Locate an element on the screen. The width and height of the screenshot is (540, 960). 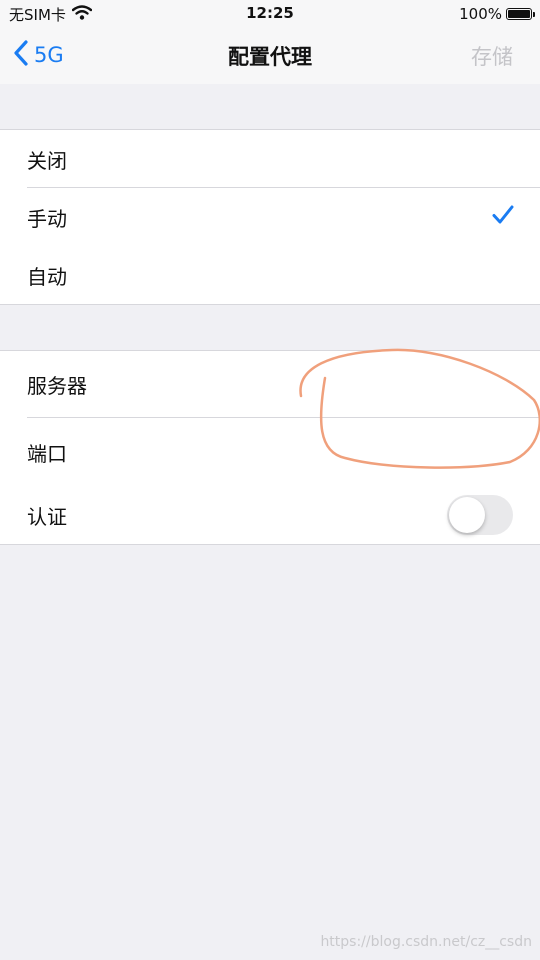
auth-toggle is located at coordinates (480, 515).